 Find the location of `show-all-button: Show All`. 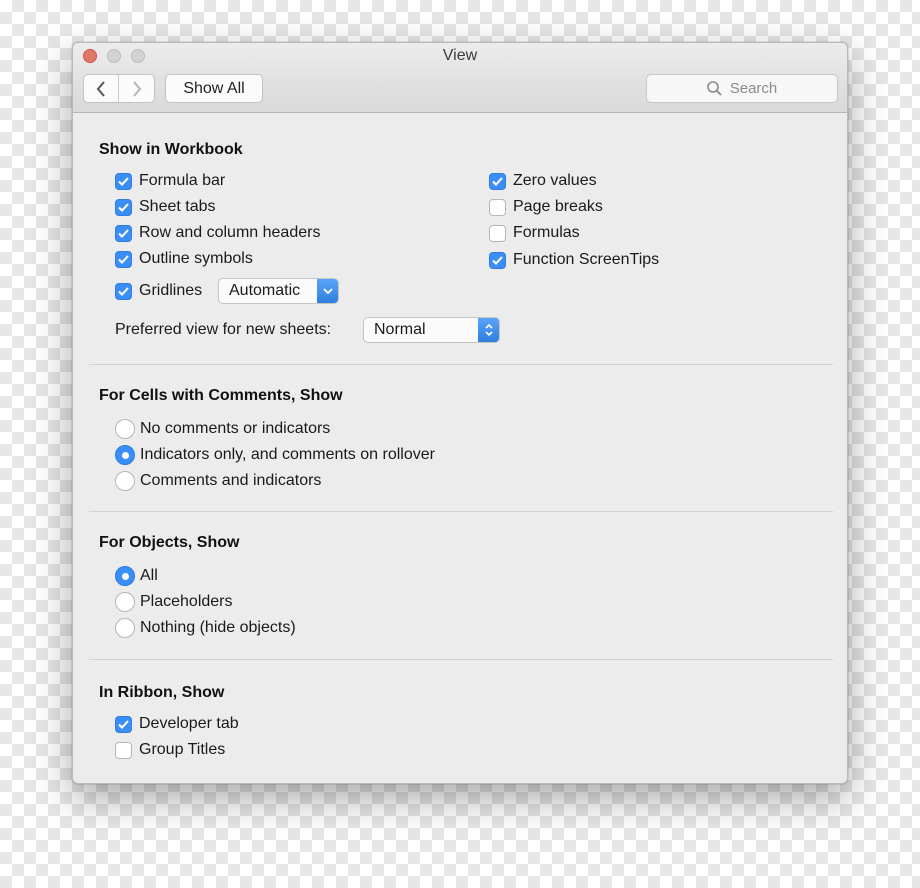

show-all-button: Show All is located at coordinates (214, 88).